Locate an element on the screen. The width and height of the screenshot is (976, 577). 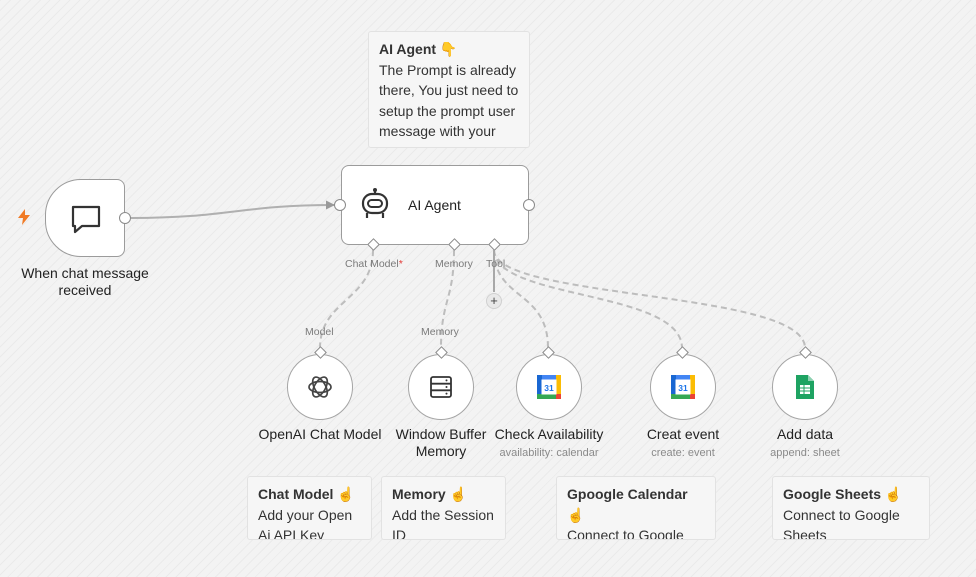
node-chat-trigger is located at coordinates (85, 218).